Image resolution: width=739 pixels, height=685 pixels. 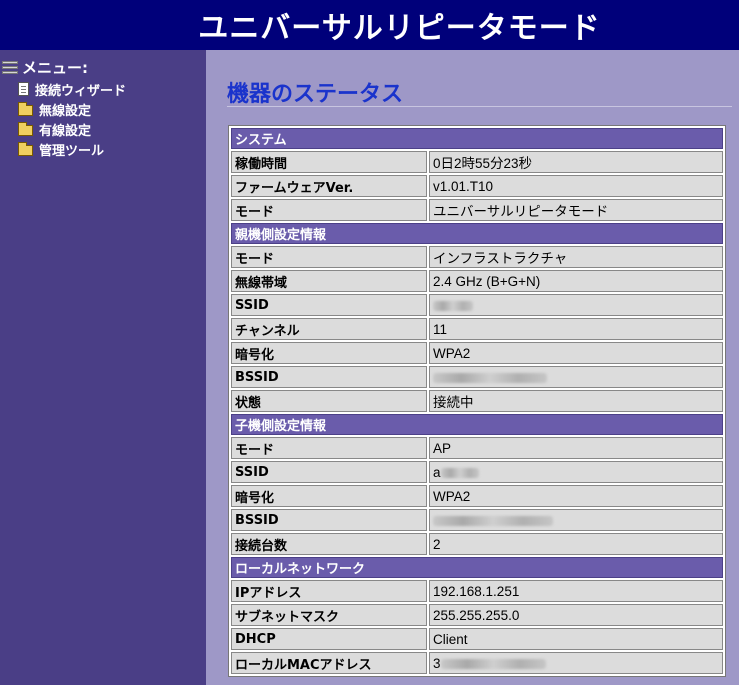 I want to click on sidebar-item-wireless: 無線設定, so click(x=54, y=109).